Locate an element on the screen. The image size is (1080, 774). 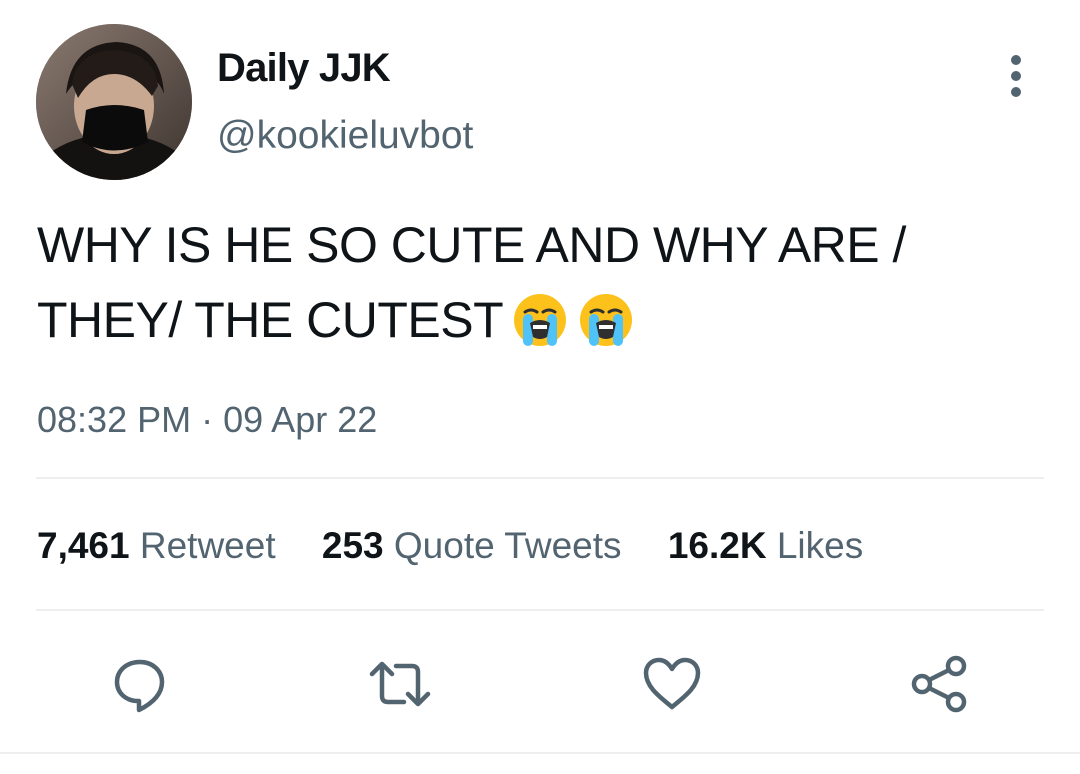
retweet-icon is located at coordinates (400, 684).